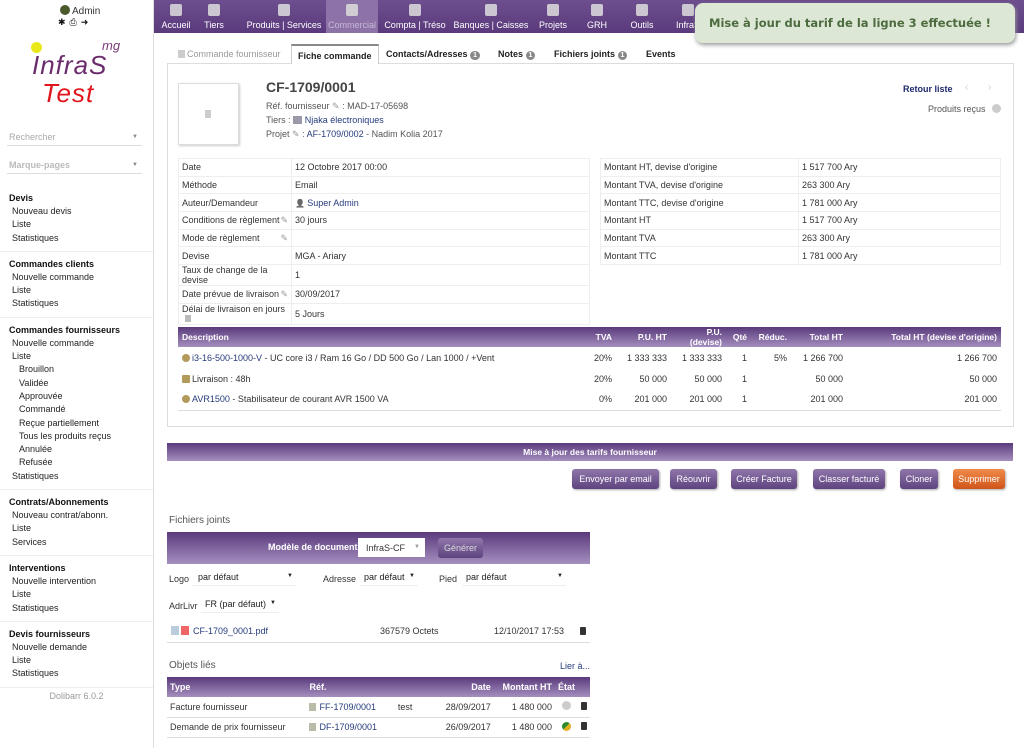  I want to click on tab-order-card: Fiche commande, so click(335, 54).